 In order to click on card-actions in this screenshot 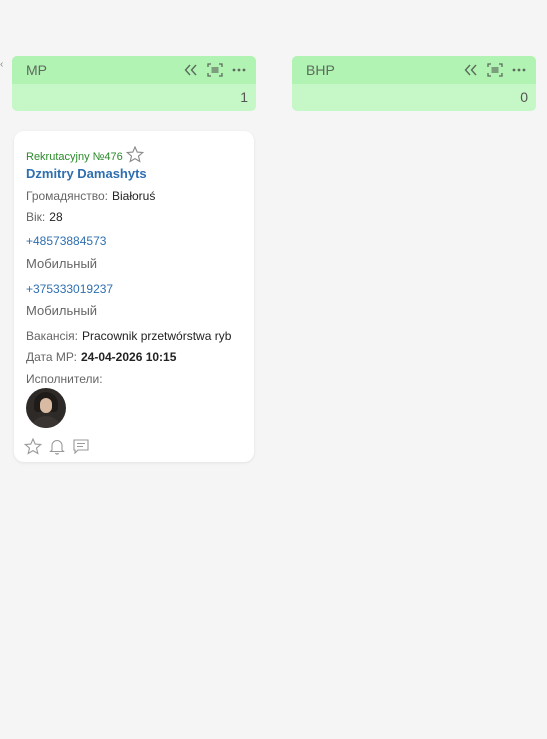, I will do `click(56, 448)`.